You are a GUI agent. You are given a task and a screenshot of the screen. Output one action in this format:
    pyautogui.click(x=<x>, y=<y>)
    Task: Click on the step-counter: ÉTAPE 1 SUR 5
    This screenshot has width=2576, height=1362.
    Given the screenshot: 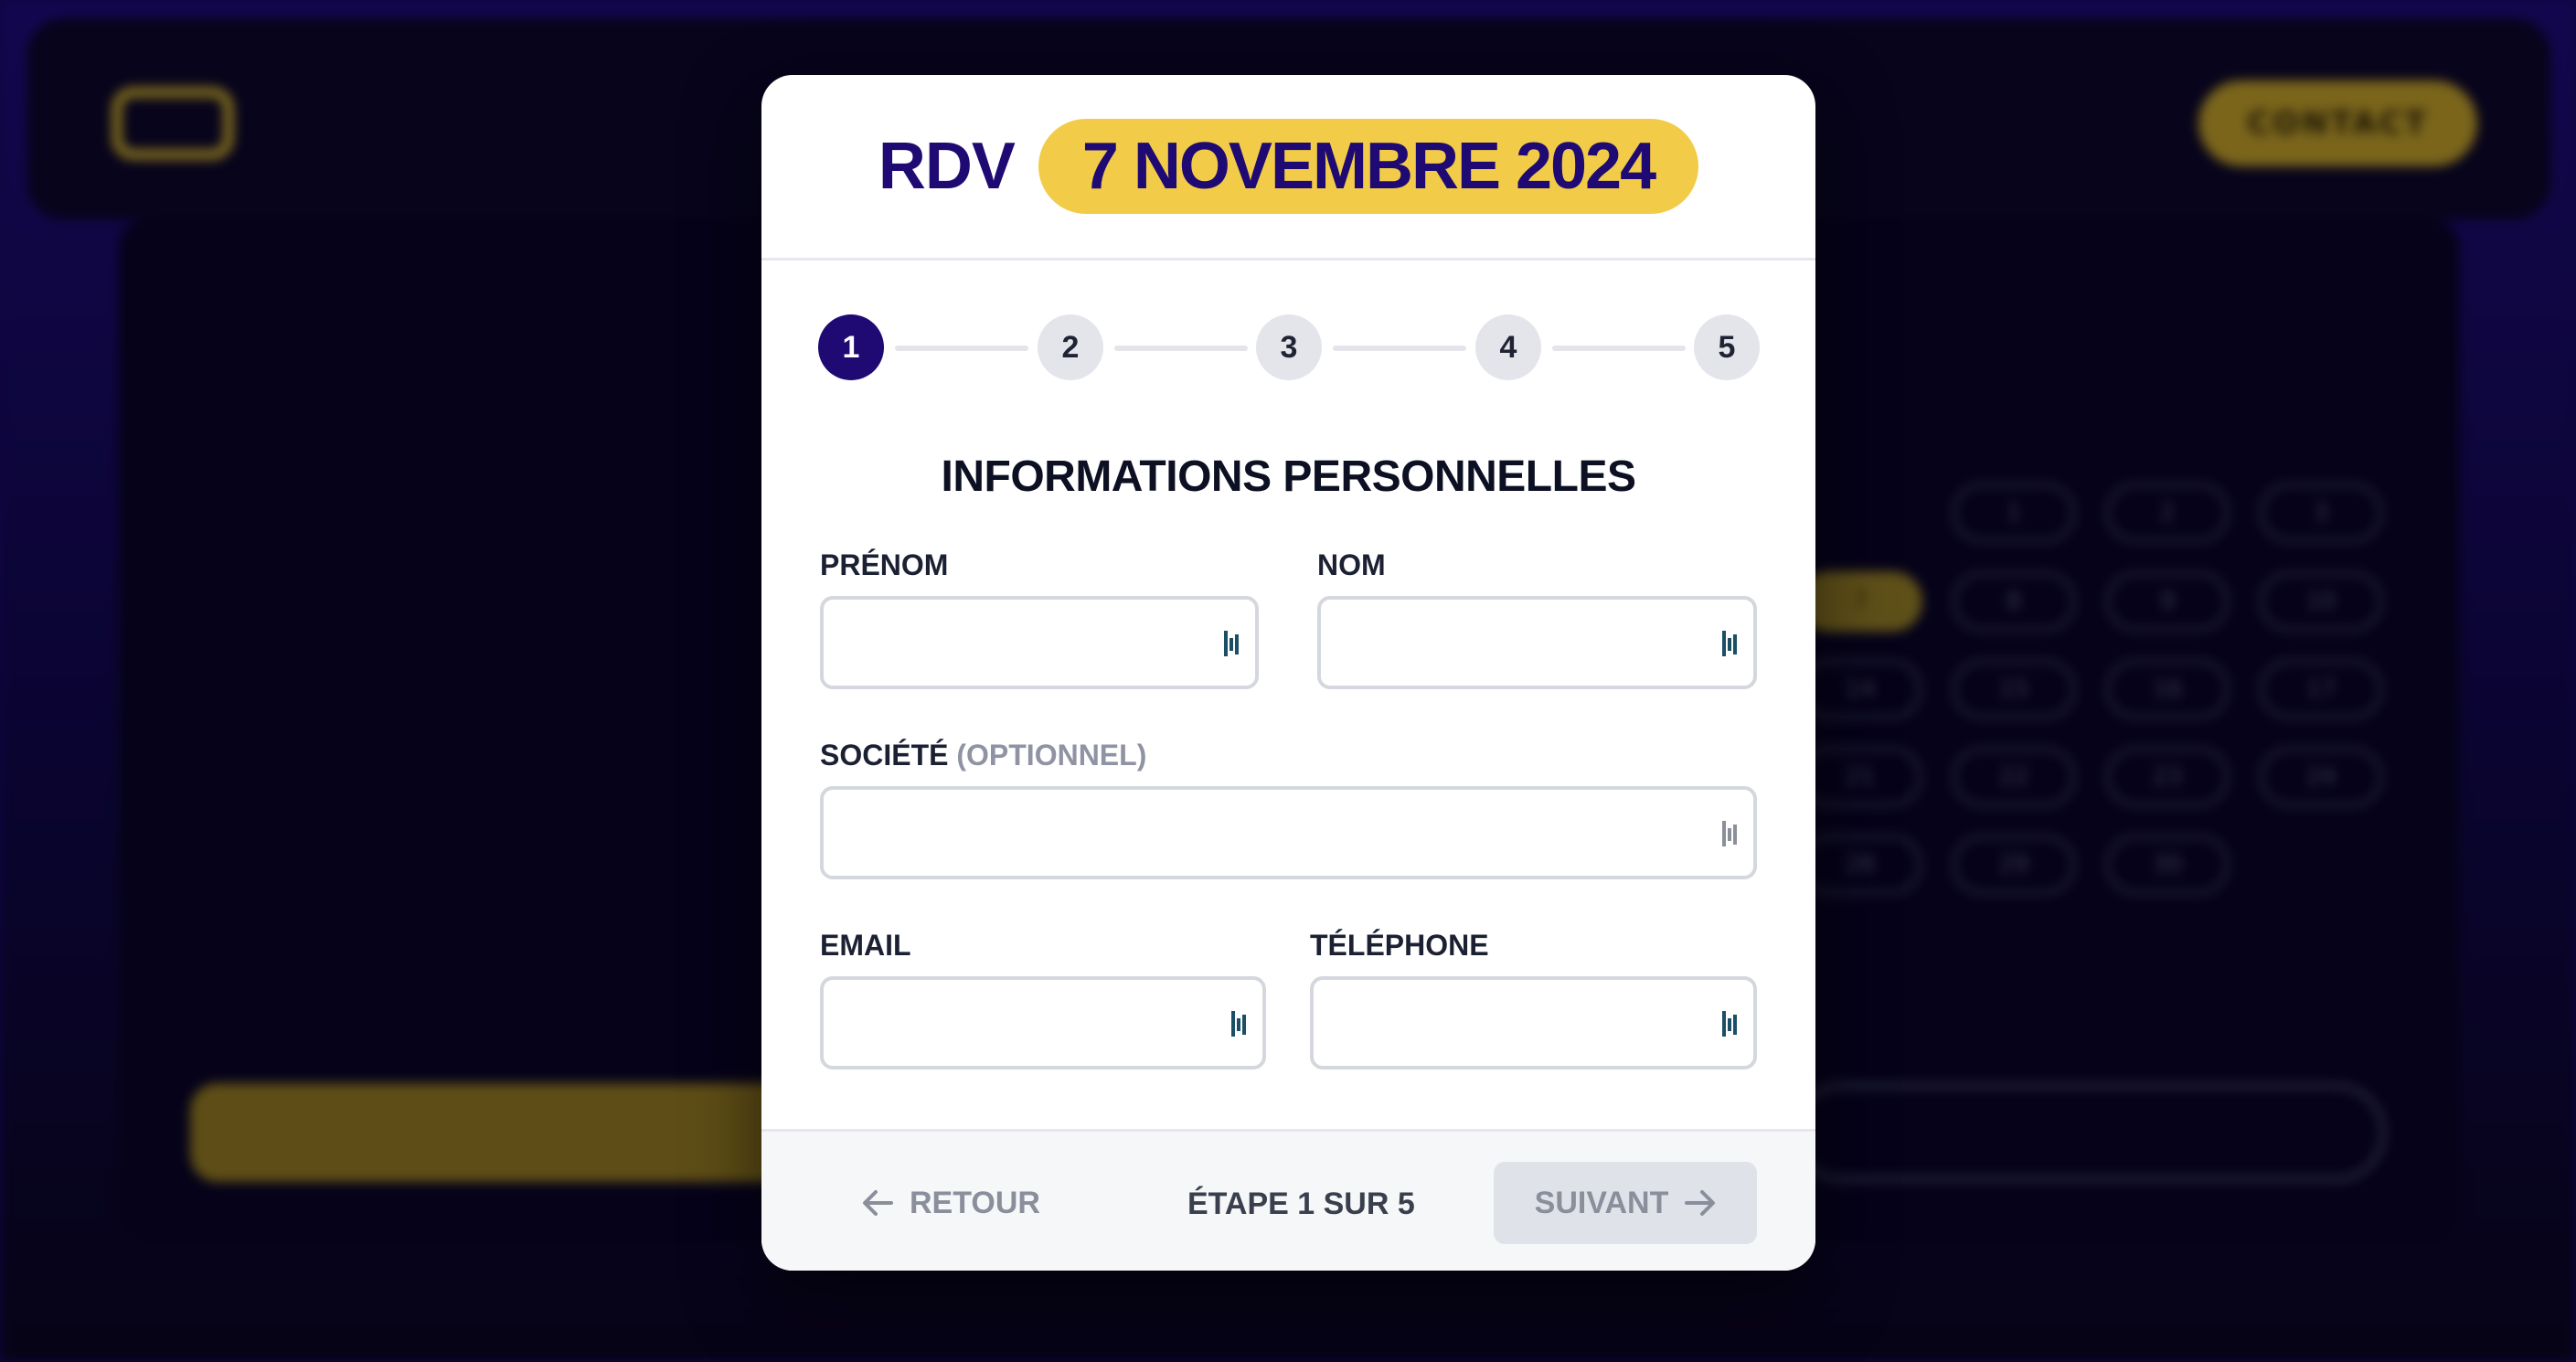 What is the action you would take?
    pyautogui.click(x=1301, y=1203)
    